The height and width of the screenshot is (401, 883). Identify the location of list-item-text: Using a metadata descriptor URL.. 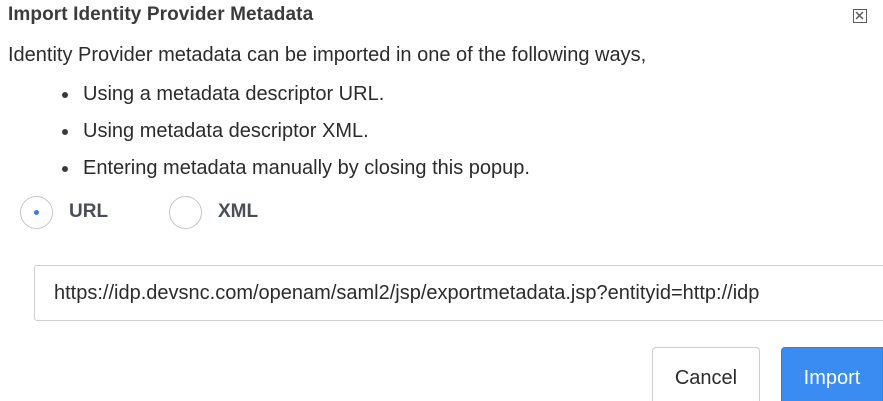
(234, 94).